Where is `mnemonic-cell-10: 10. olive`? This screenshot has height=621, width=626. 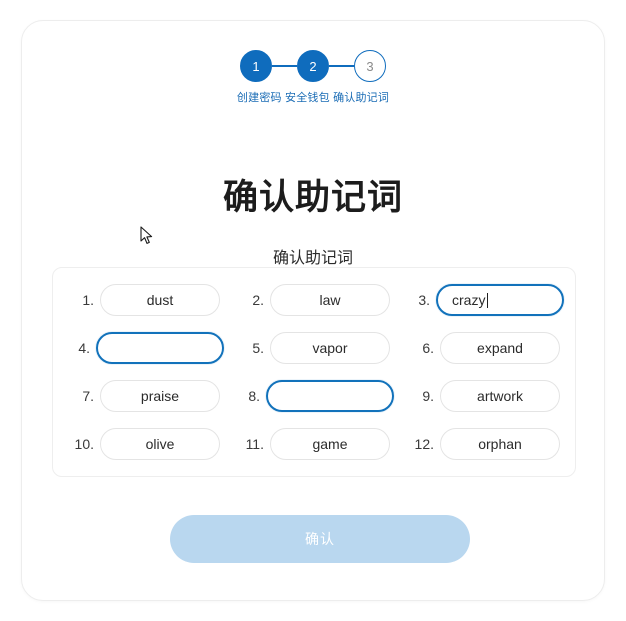
mnemonic-cell-10: 10. olive is located at coordinates (144, 444).